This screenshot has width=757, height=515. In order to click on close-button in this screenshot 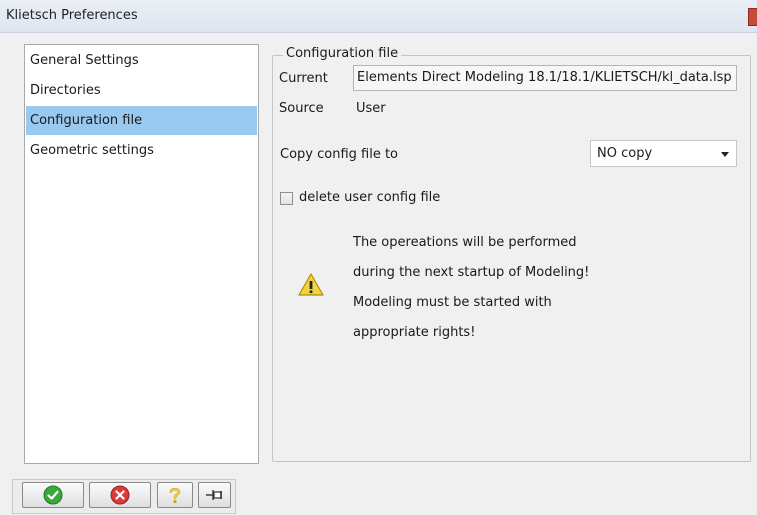, I will do `click(752, 17)`.